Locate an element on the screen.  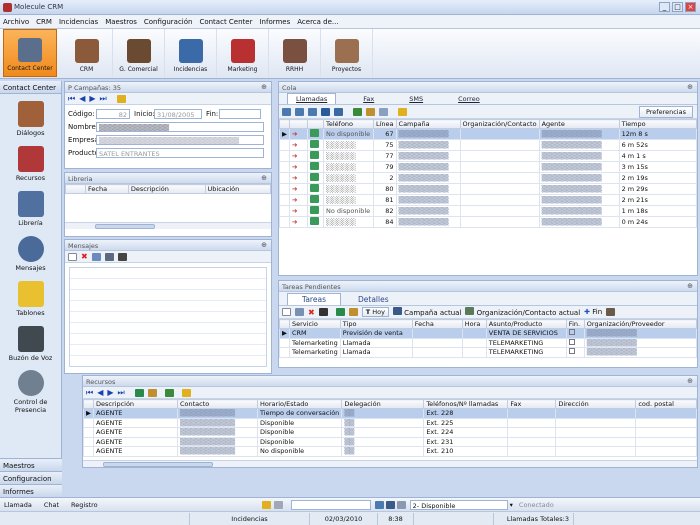
estado-select: 2- Disponible is located at coordinates (458, 504).